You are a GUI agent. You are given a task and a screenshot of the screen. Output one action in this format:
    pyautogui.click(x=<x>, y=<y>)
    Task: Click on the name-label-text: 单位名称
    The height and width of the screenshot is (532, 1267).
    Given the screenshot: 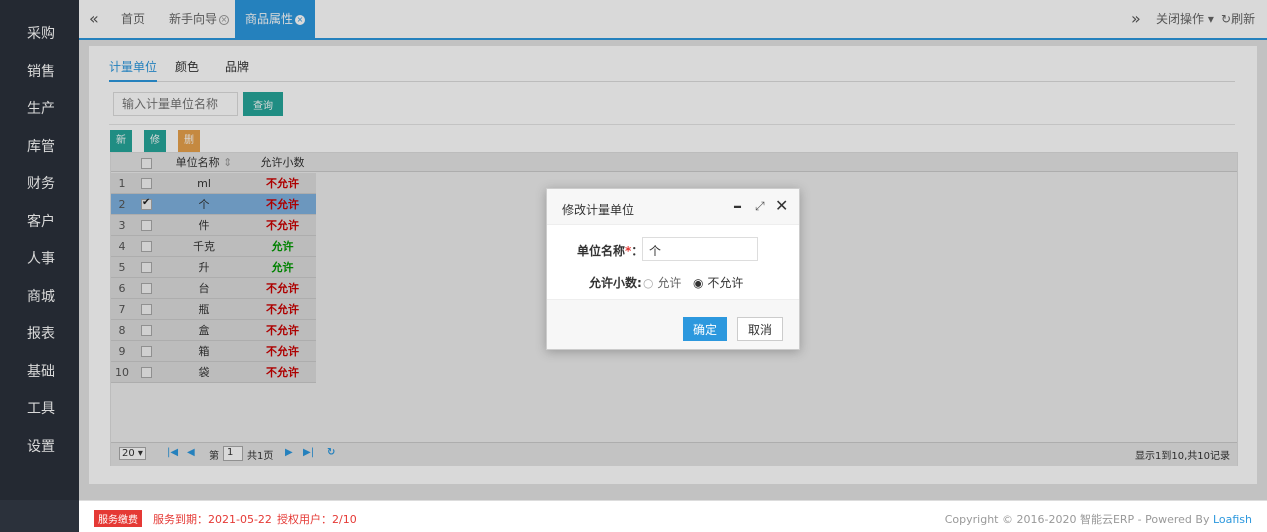 What is the action you would take?
    pyautogui.click(x=601, y=251)
    